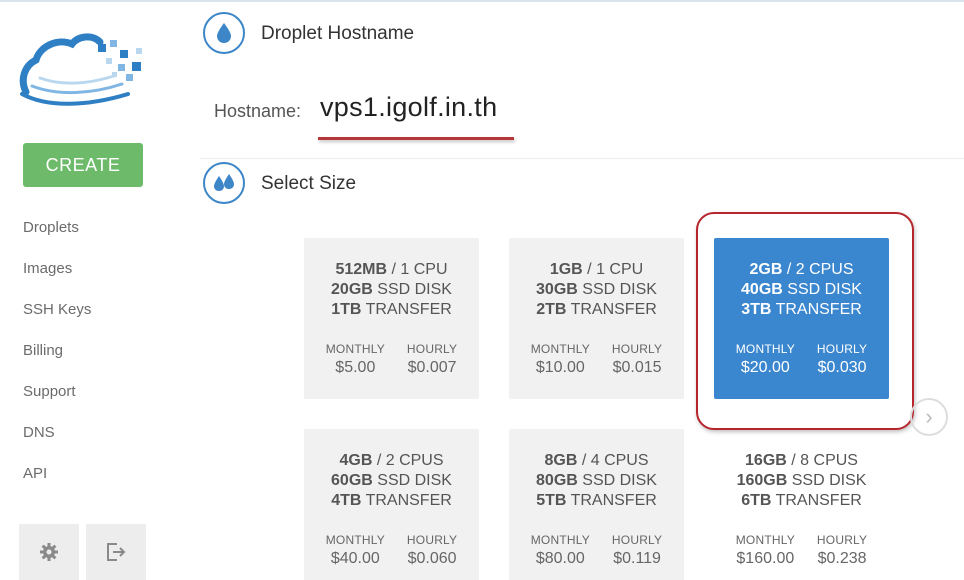  I want to click on hostname-input: vps1.igolf.in.th, so click(408, 107).